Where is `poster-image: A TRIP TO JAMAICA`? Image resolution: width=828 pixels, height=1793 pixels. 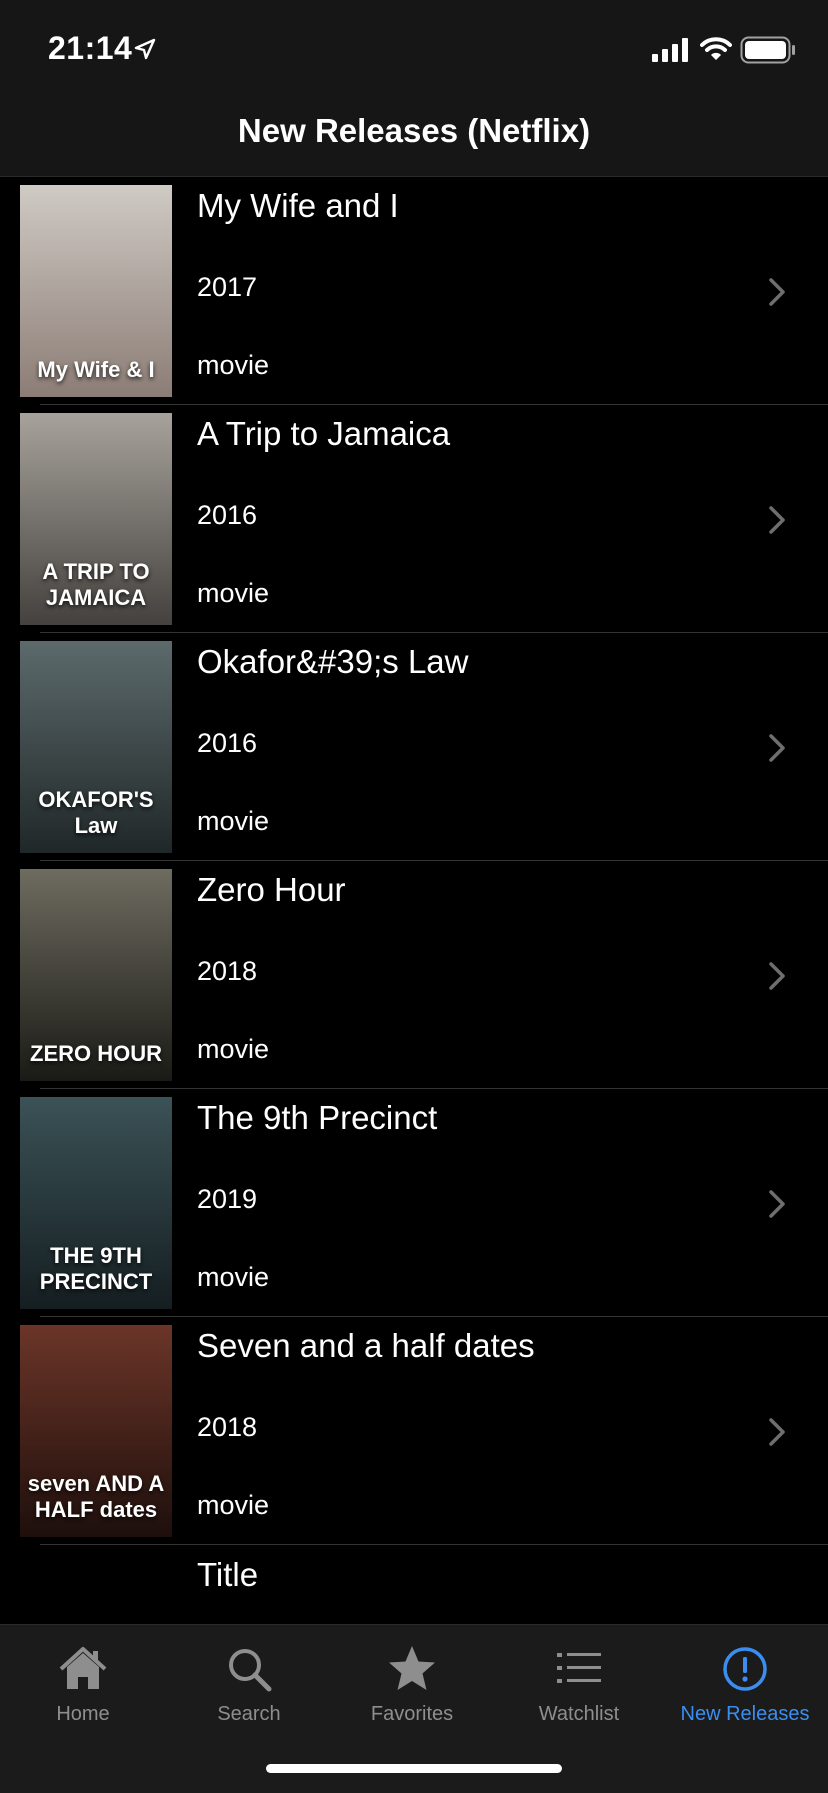
poster-image: A TRIP TO JAMAICA is located at coordinates (96, 519).